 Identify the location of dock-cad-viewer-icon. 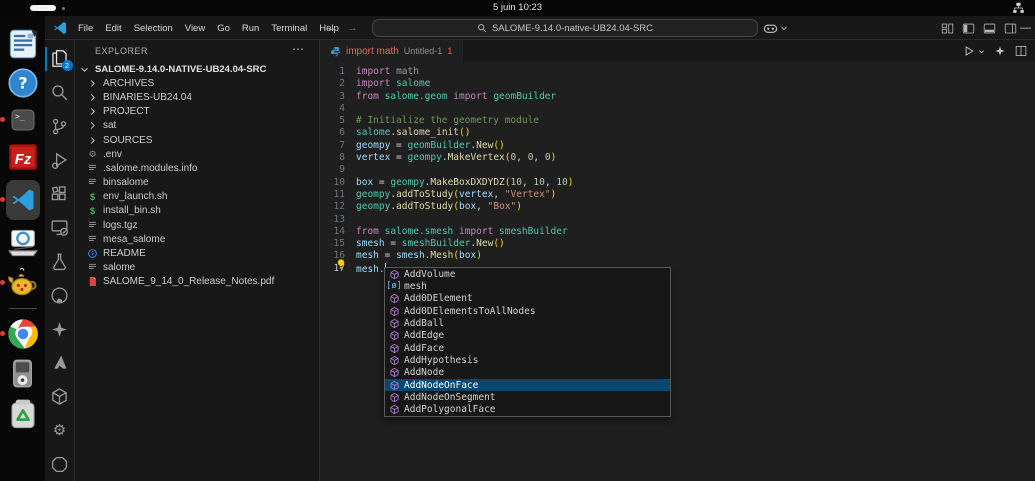
(23, 243).